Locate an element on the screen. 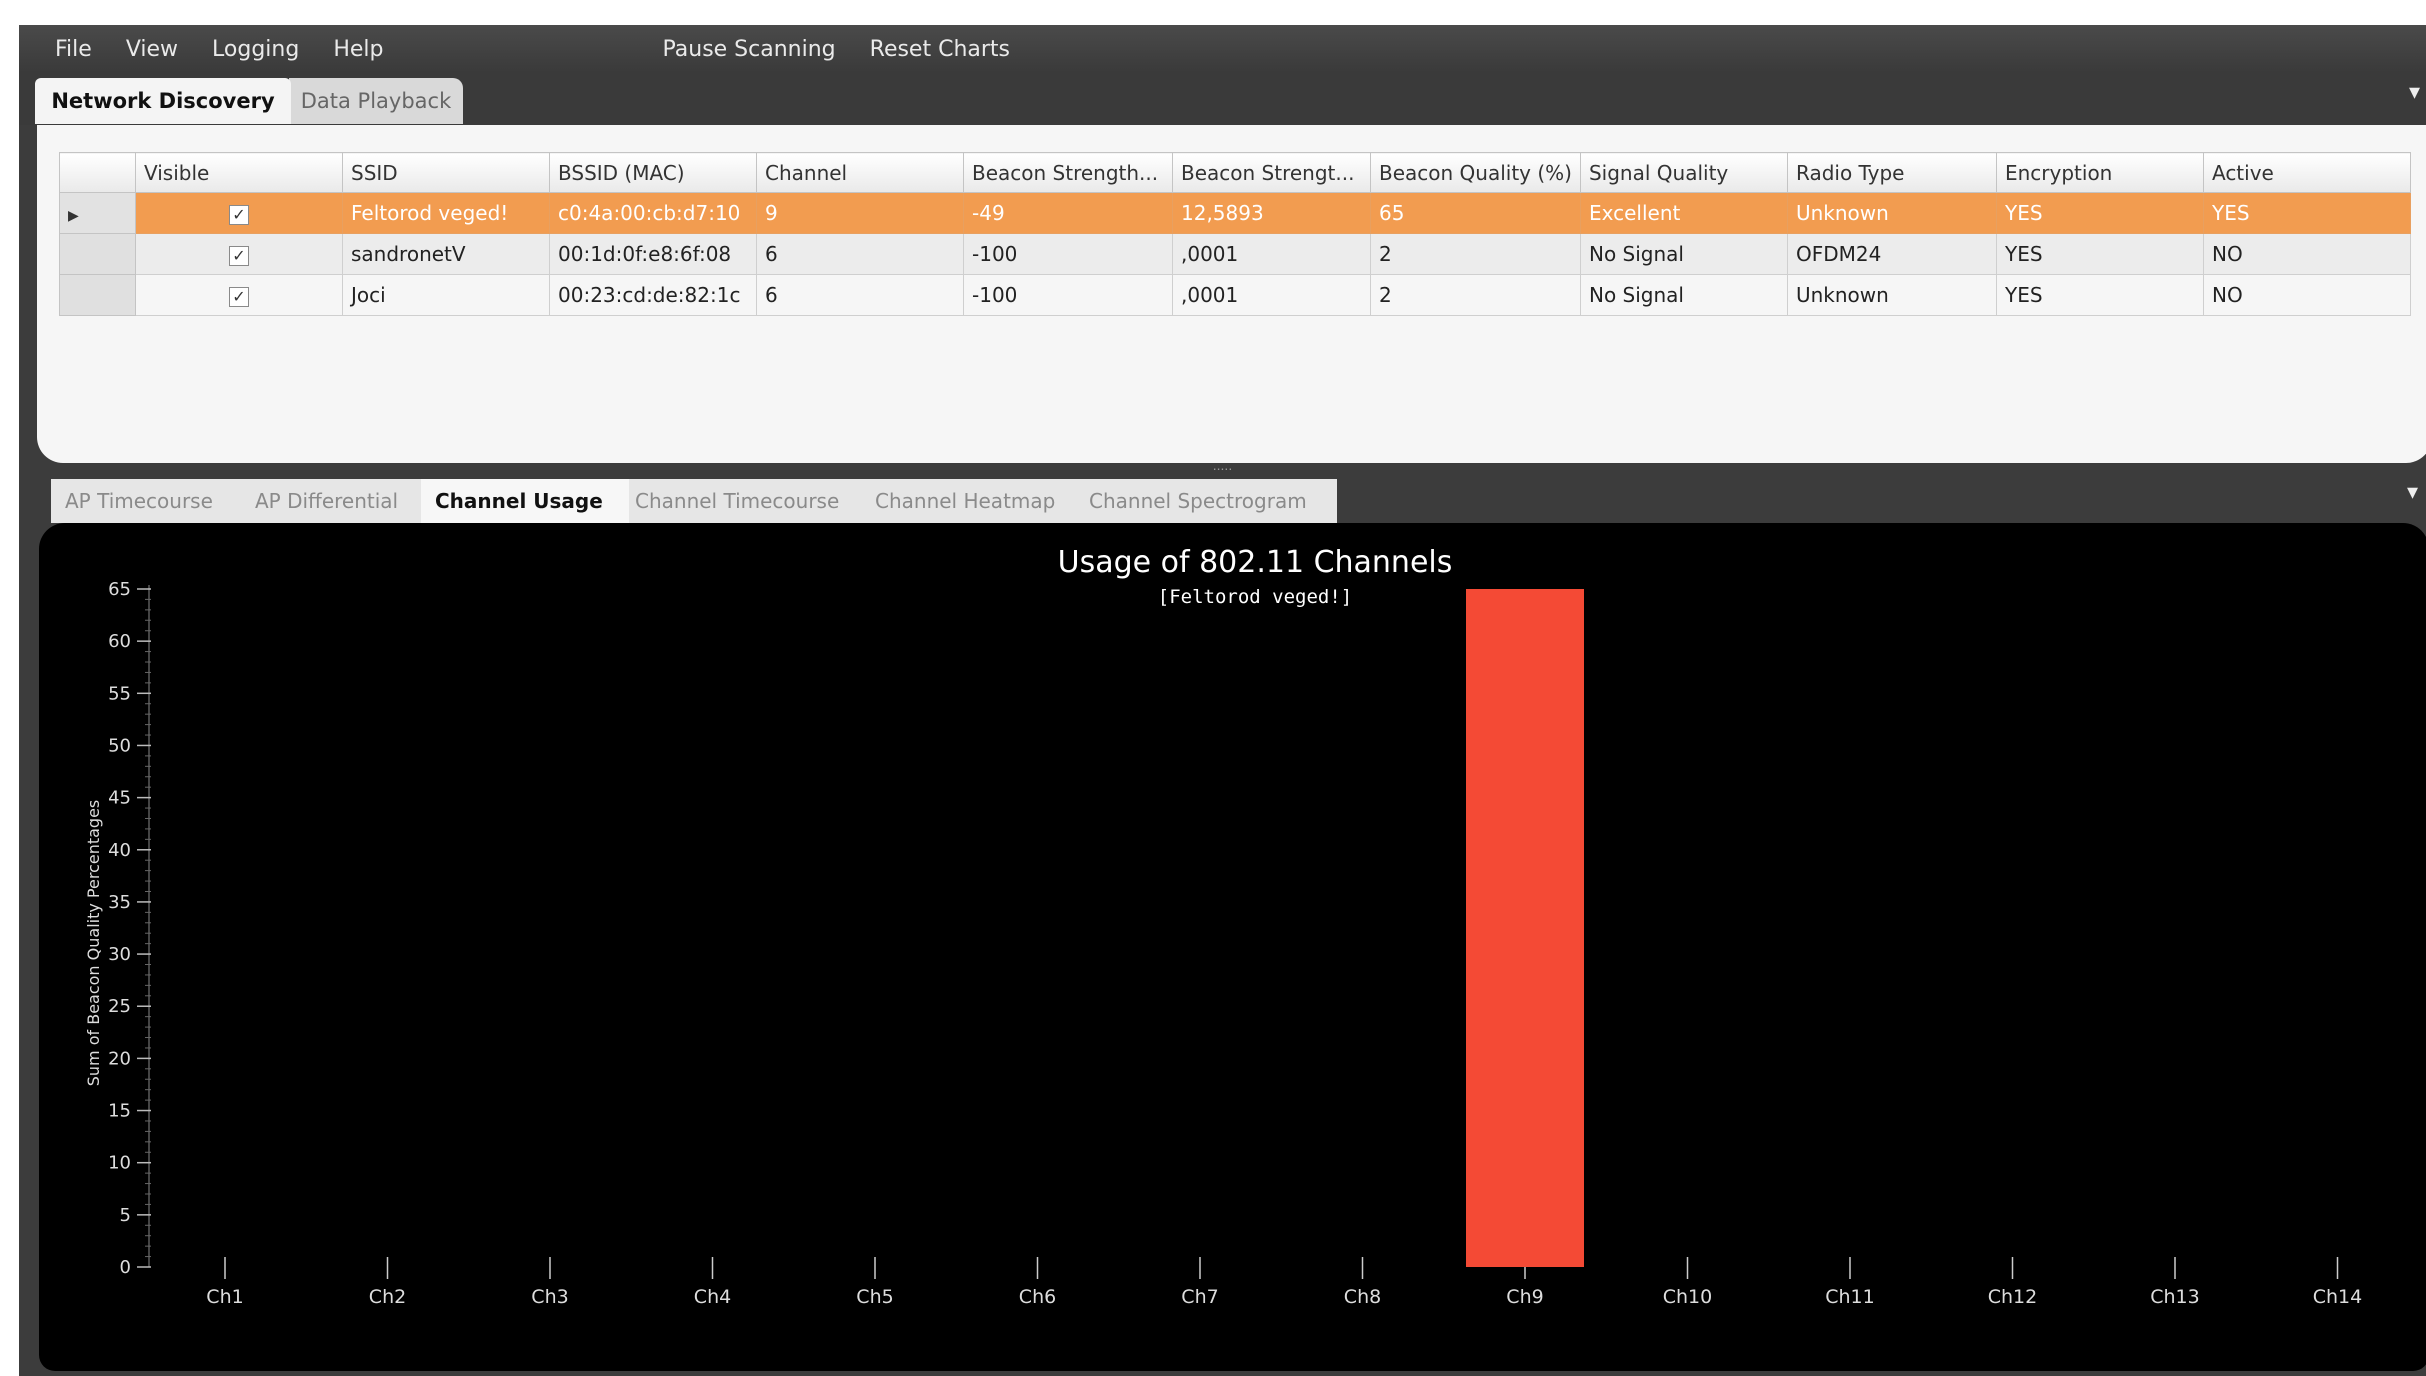 This screenshot has height=1376, width=2426. x-tick-label: Ch13 is located at coordinates (2175, 1297).